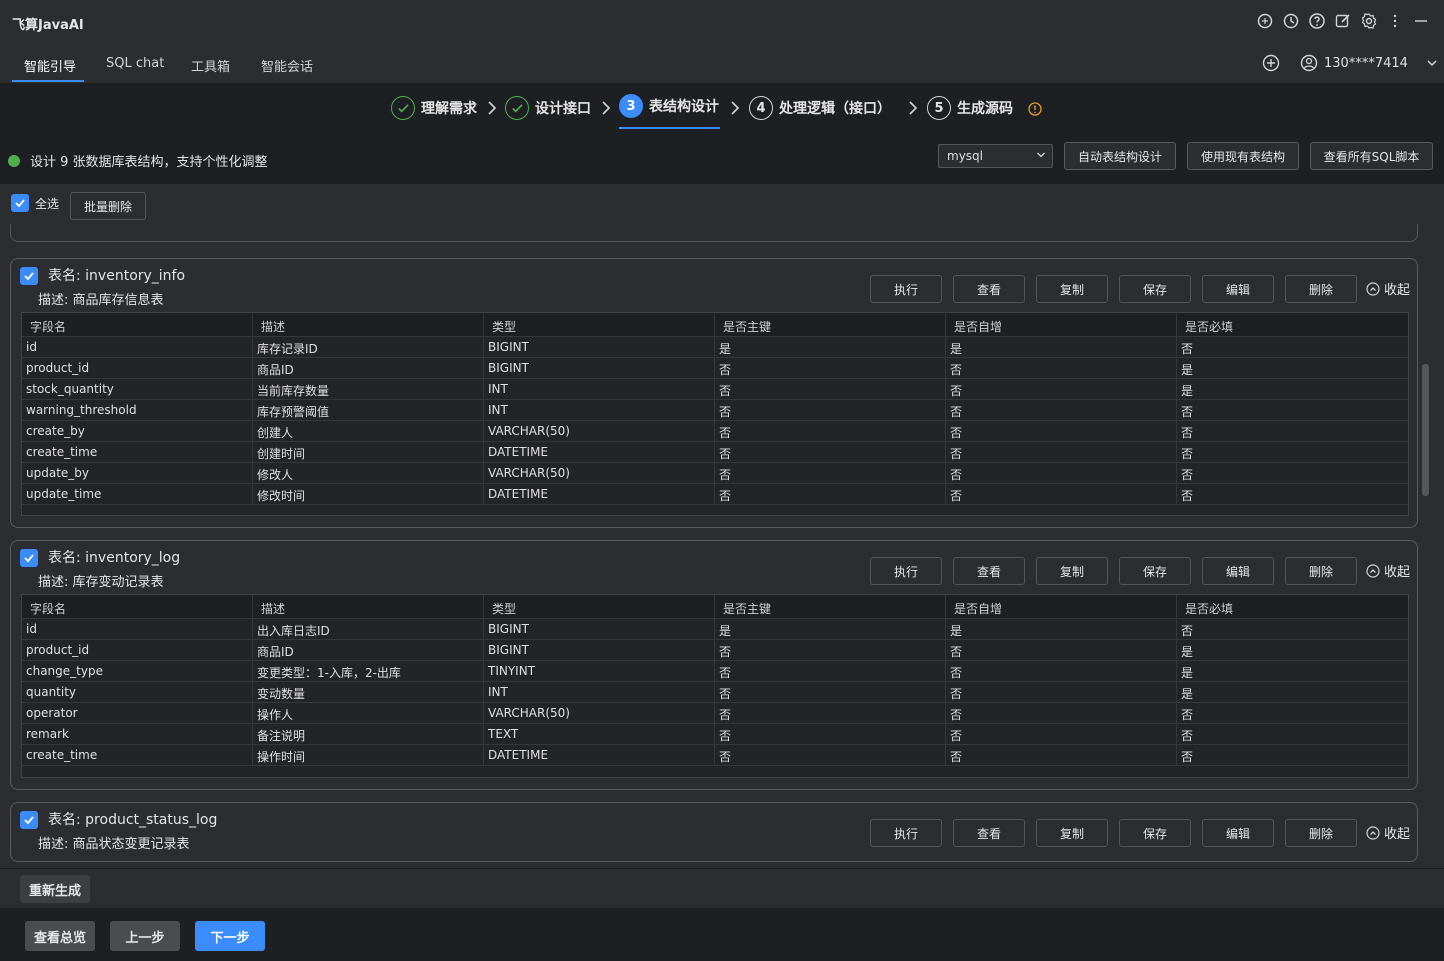  What do you see at coordinates (60, 936) in the screenshot?
I see `overview-button: 查看总览` at bounding box center [60, 936].